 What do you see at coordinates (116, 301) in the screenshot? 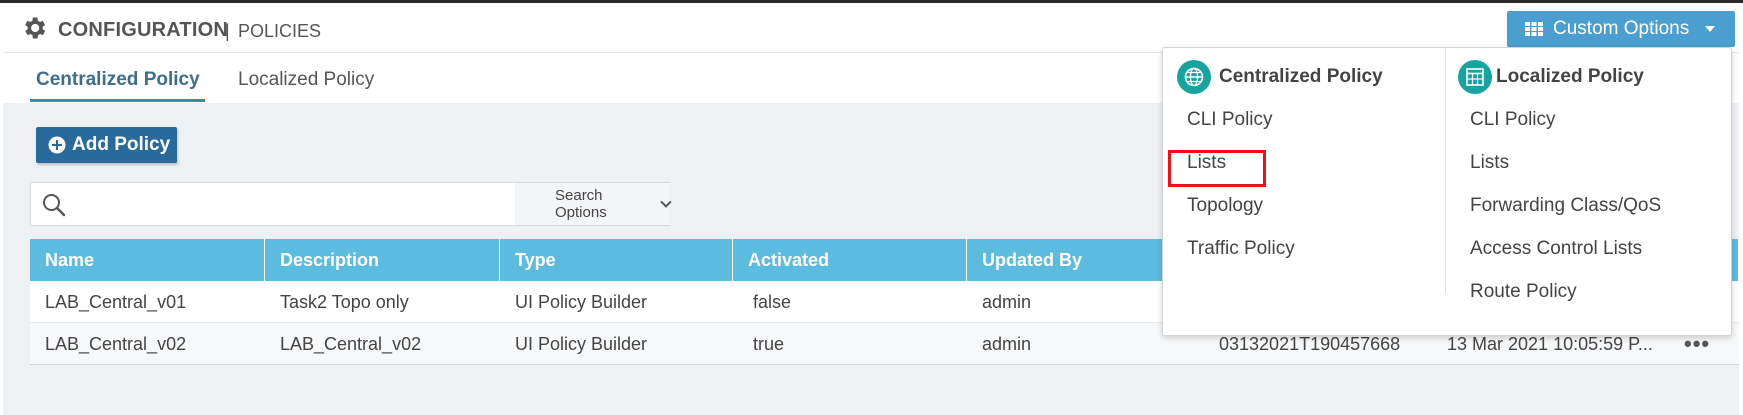
I see `cell-name: LAB_Central_v01` at bounding box center [116, 301].